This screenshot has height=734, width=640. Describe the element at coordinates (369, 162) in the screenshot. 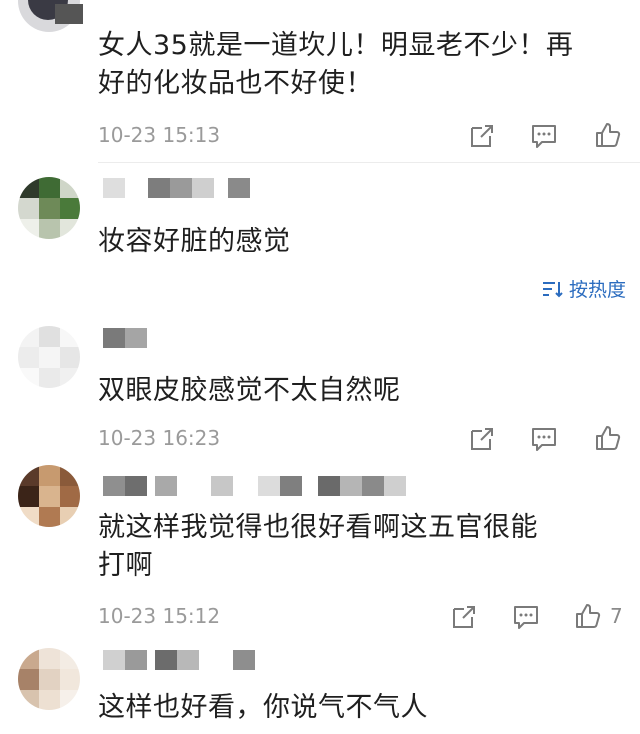

I see `divider` at that location.